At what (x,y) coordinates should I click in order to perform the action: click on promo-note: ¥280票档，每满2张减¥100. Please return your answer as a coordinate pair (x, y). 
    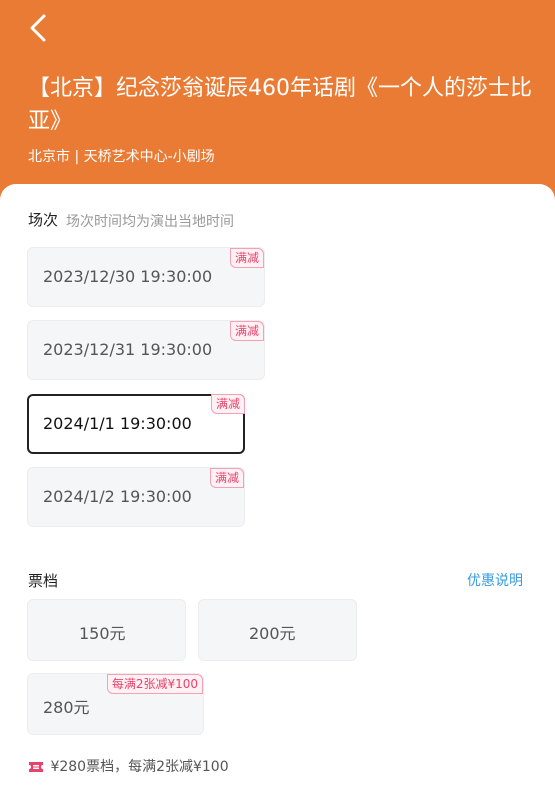
    Looking at the image, I should click on (128, 766).